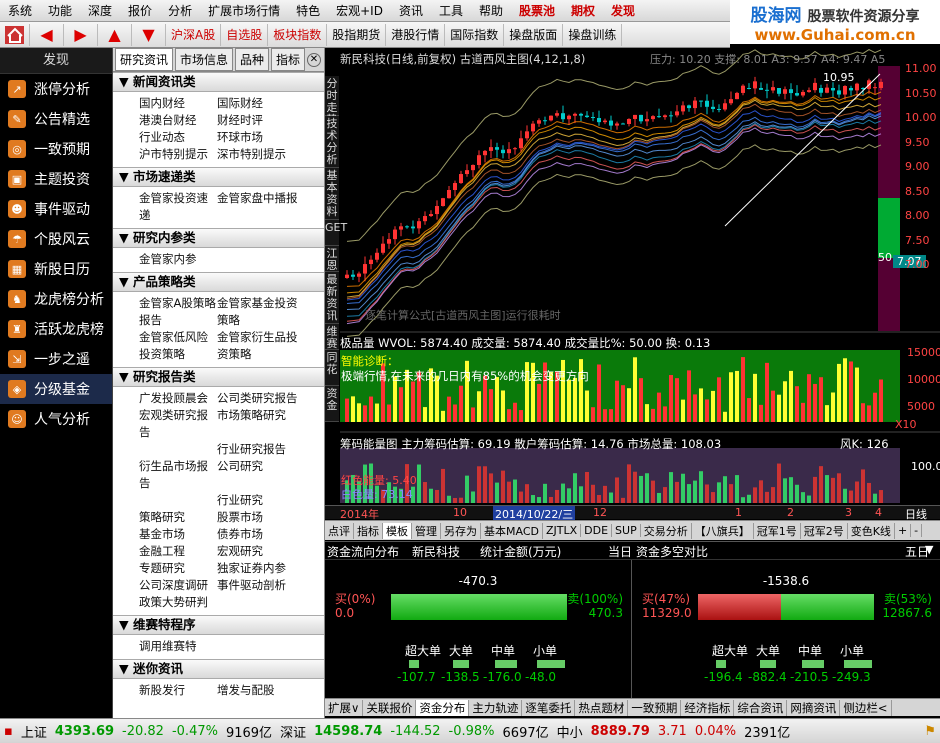 This screenshot has width=940, height=743. Describe the element at coordinates (723, 530) in the screenshot. I see `indicator-tab-11: 【八旗兵】` at that location.